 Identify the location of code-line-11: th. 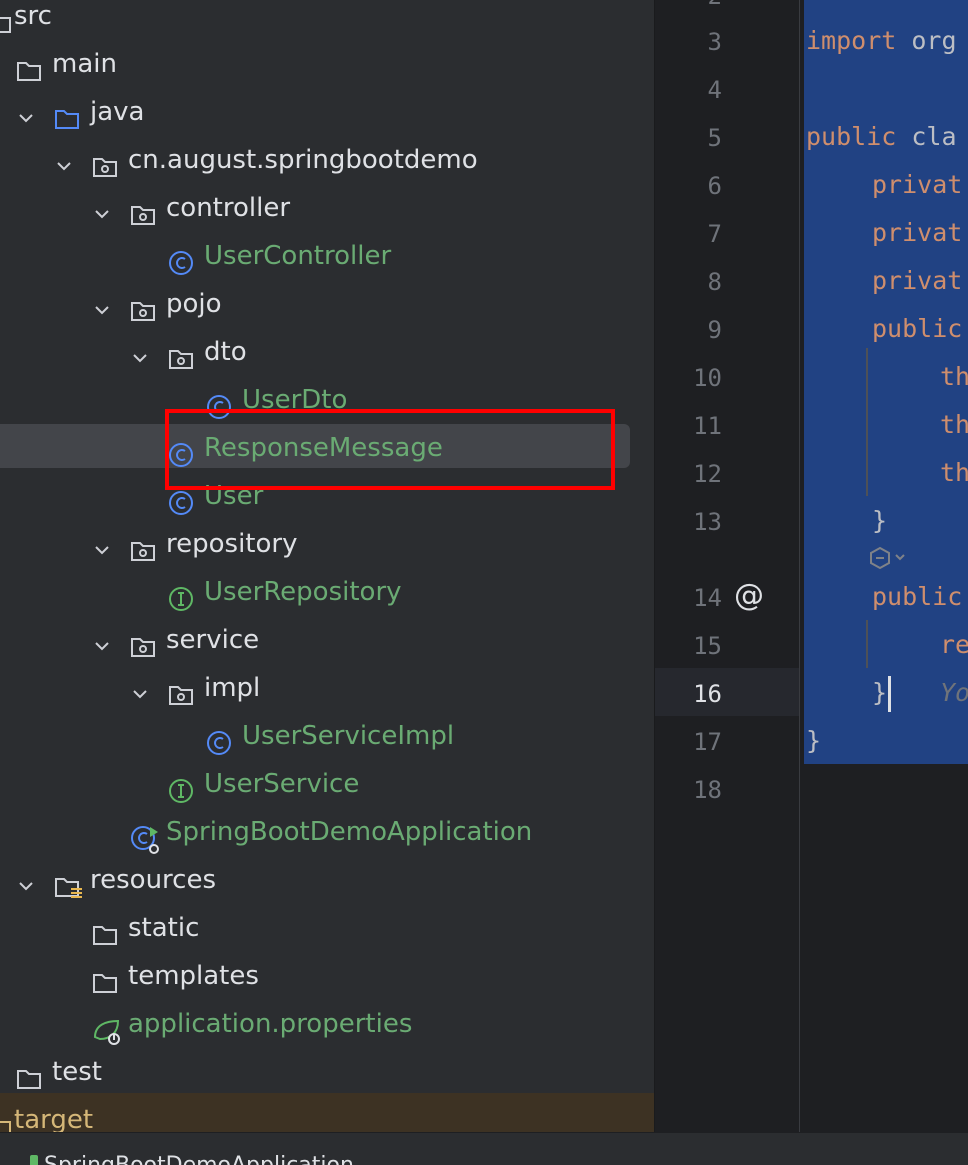
(954, 424).